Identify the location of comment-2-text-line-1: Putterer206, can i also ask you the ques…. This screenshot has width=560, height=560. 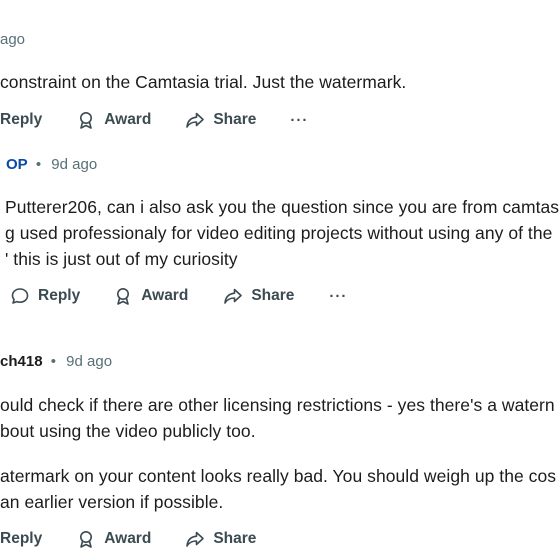
(282, 207).